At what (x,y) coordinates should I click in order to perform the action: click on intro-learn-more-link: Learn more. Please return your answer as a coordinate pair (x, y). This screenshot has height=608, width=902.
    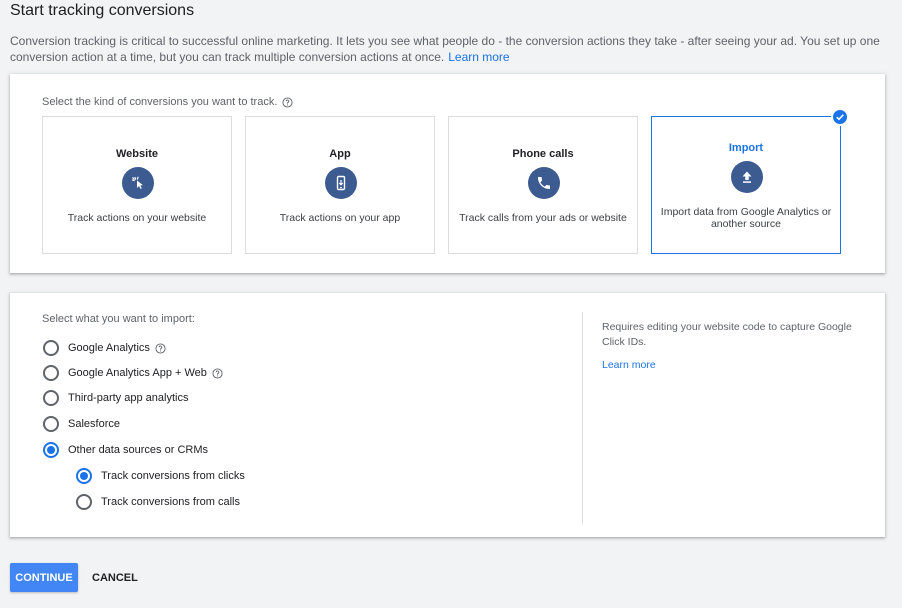
    Looking at the image, I should click on (478, 57).